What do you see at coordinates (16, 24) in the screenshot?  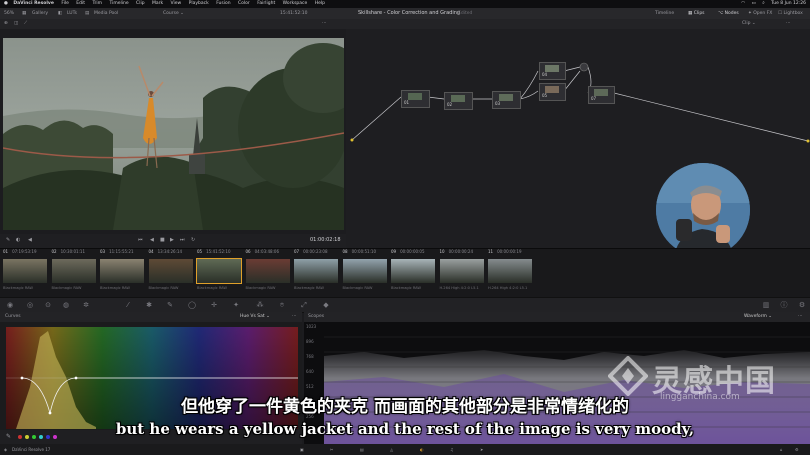 I see `split-screen-icon: ◫` at bounding box center [16, 24].